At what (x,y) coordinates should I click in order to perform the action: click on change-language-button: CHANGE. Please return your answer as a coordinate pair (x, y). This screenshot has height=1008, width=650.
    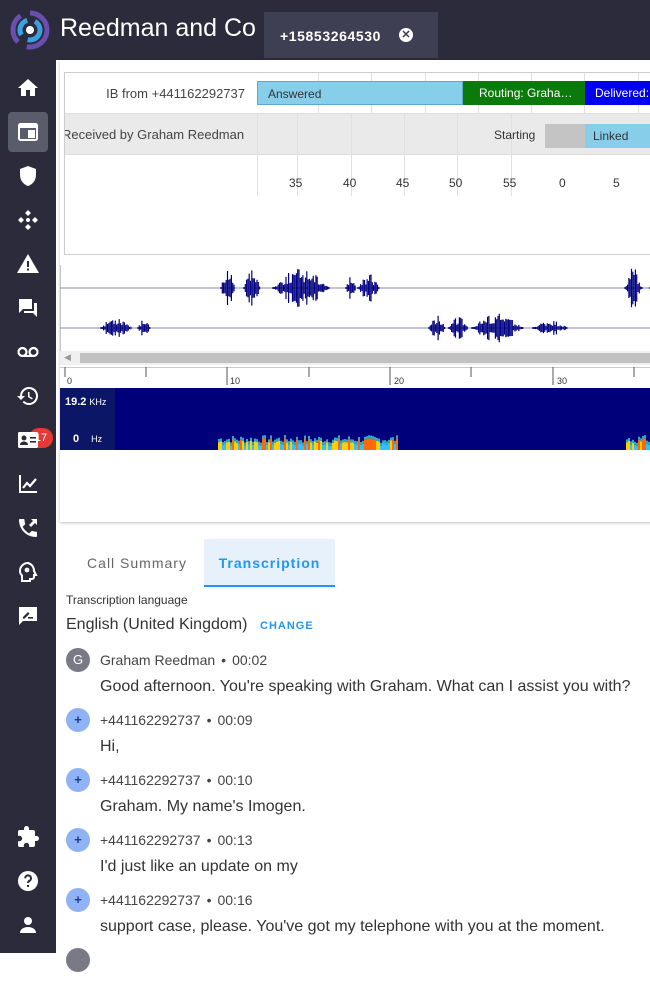
    Looking at the image, I should click on (287, 626).